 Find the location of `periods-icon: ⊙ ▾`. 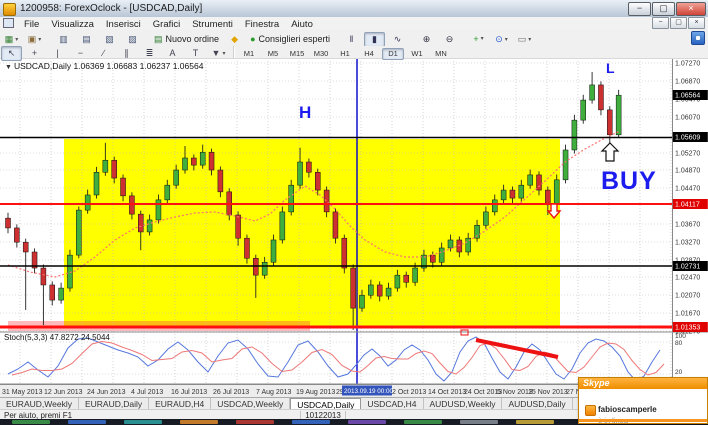

periods-icon: ⊙ ▾ is located at coordinates (501, 39).